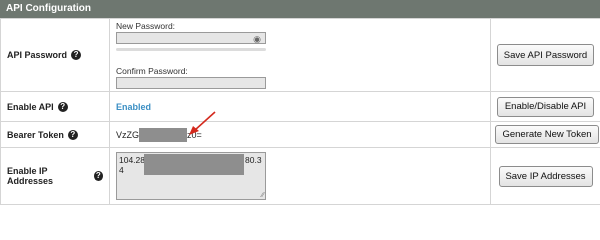 The image size is (600, 240). I want to click on bearer-token-label: Bearer Token, so click(35, 134).